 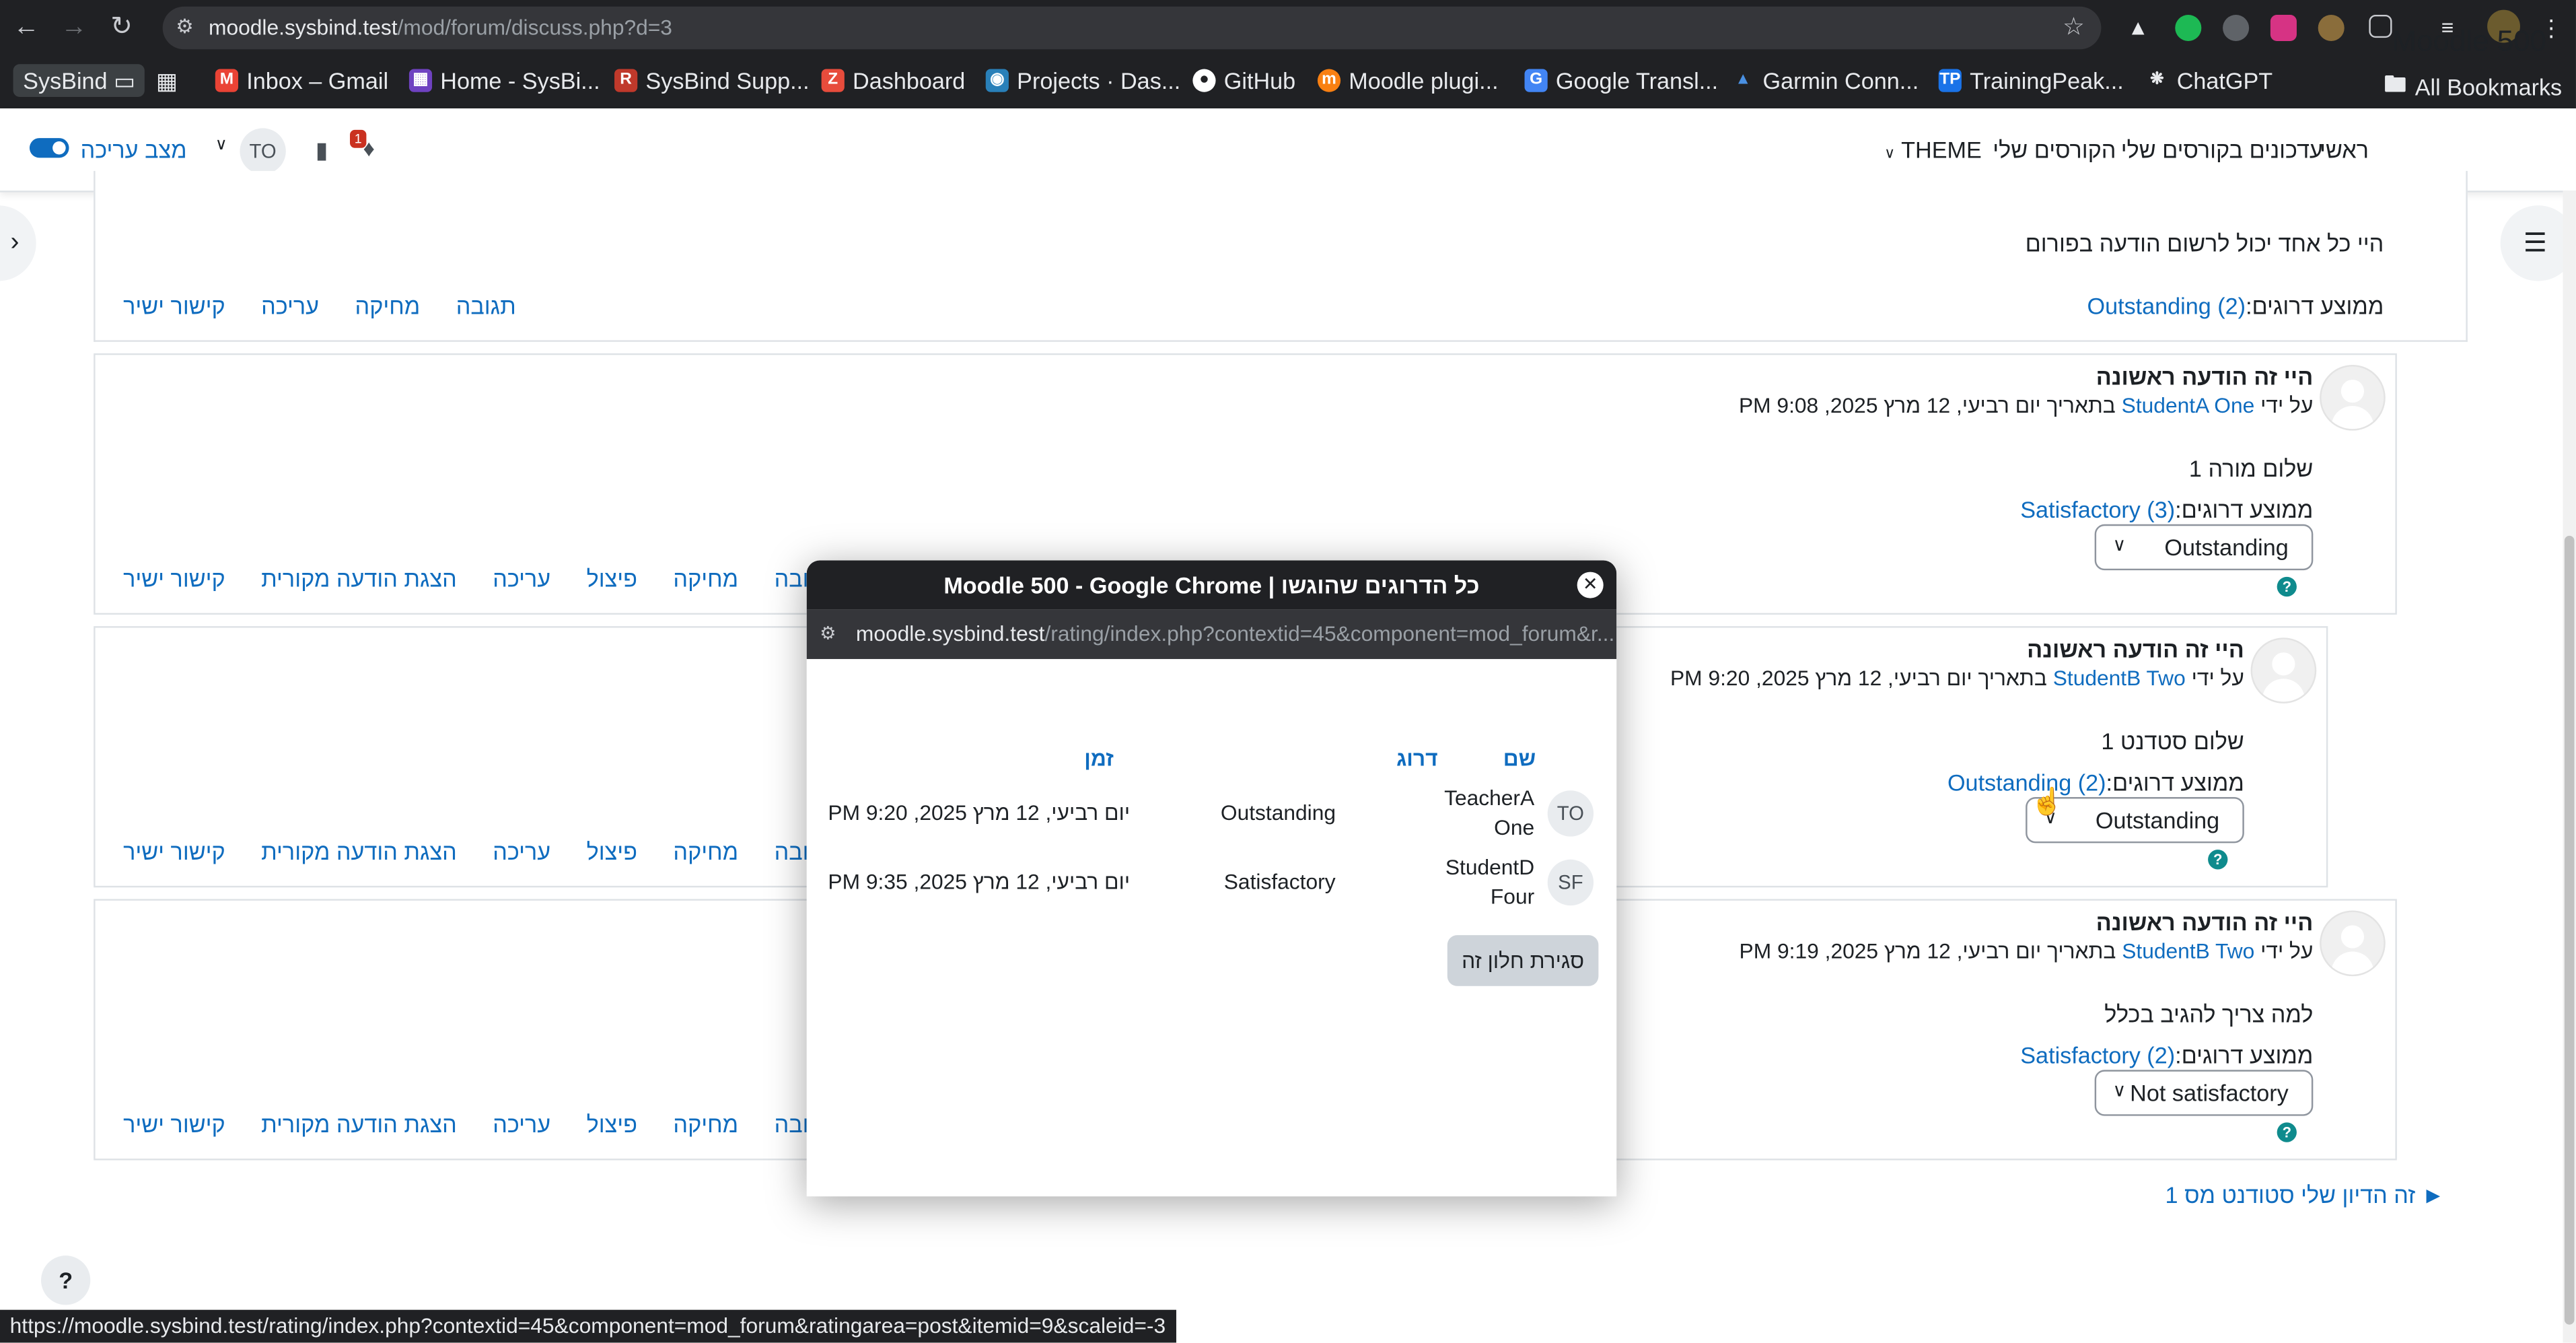 What do you see at coordinates (2569, 930) in the screenshot?
I see `scrollbar-thumb` at bounding box center [2569, 930].